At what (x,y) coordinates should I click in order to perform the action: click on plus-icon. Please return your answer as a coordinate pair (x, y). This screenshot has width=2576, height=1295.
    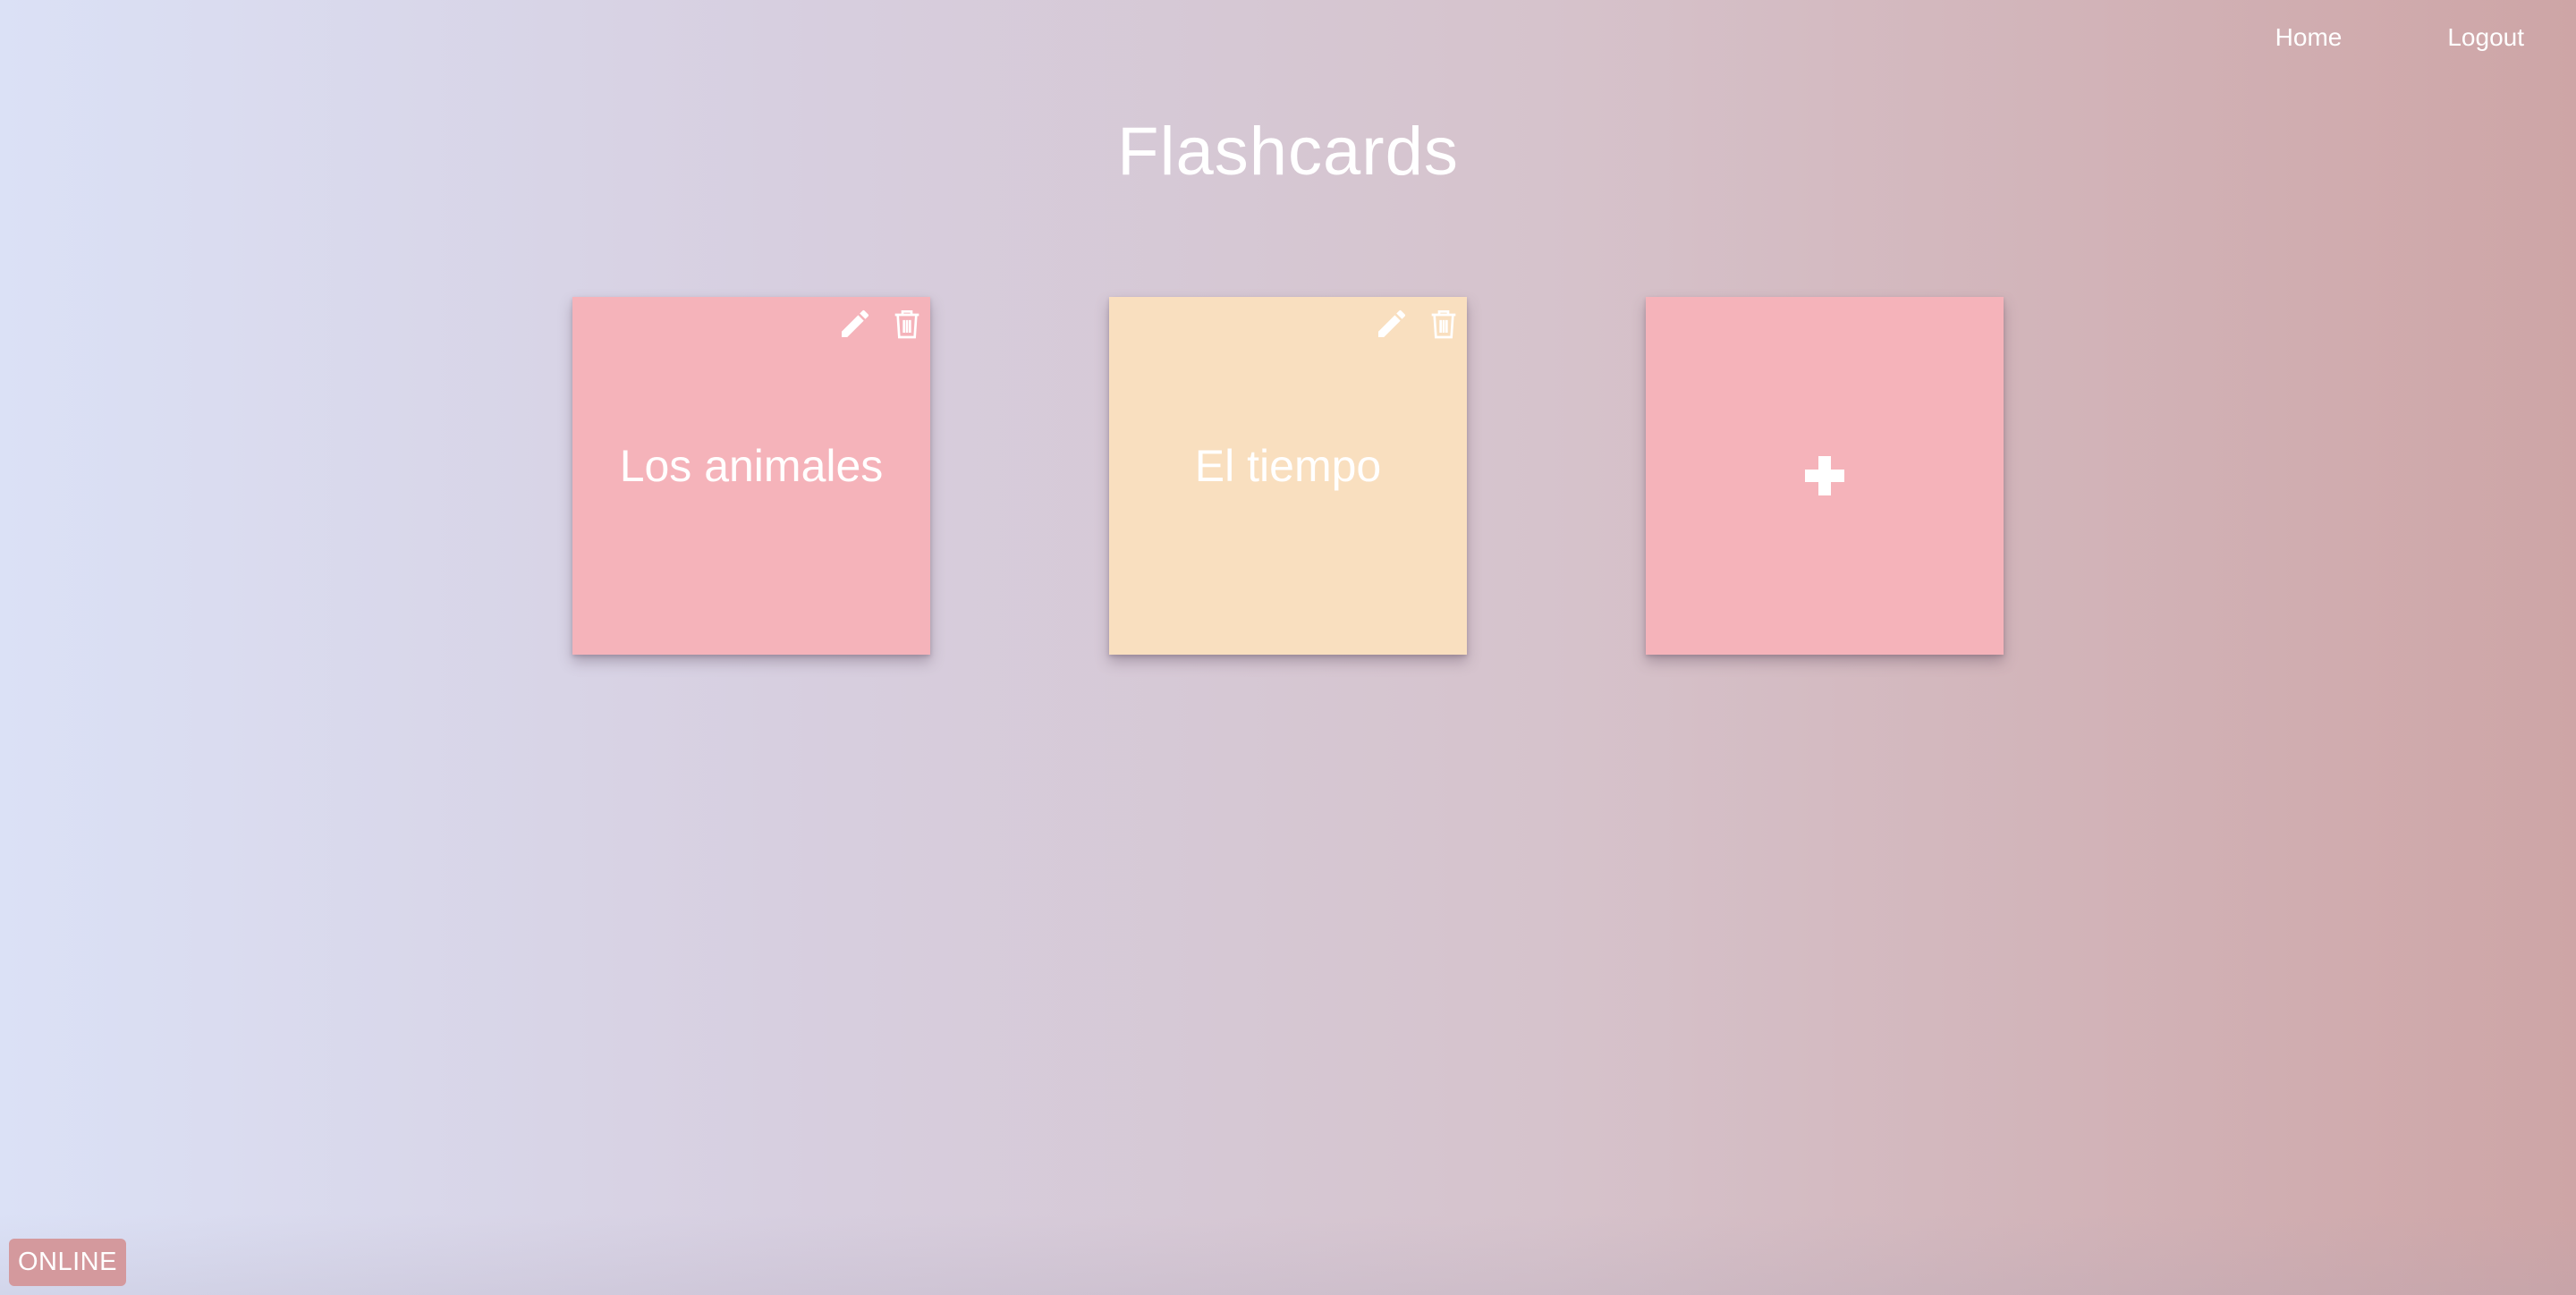
    Looking at the image, I should click on (1824, 475).